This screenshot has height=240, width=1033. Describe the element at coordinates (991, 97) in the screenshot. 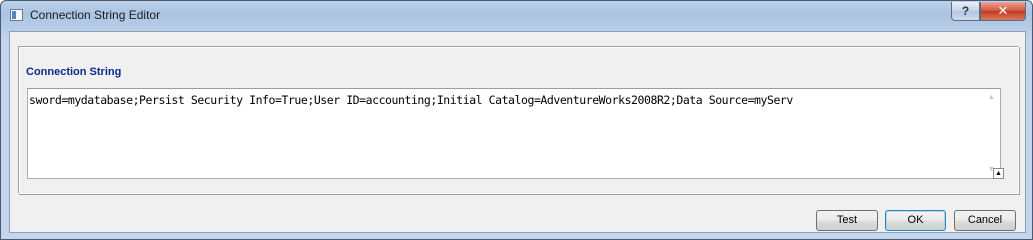

I see `scroll-up-arrow-icon: ▲` at that location.